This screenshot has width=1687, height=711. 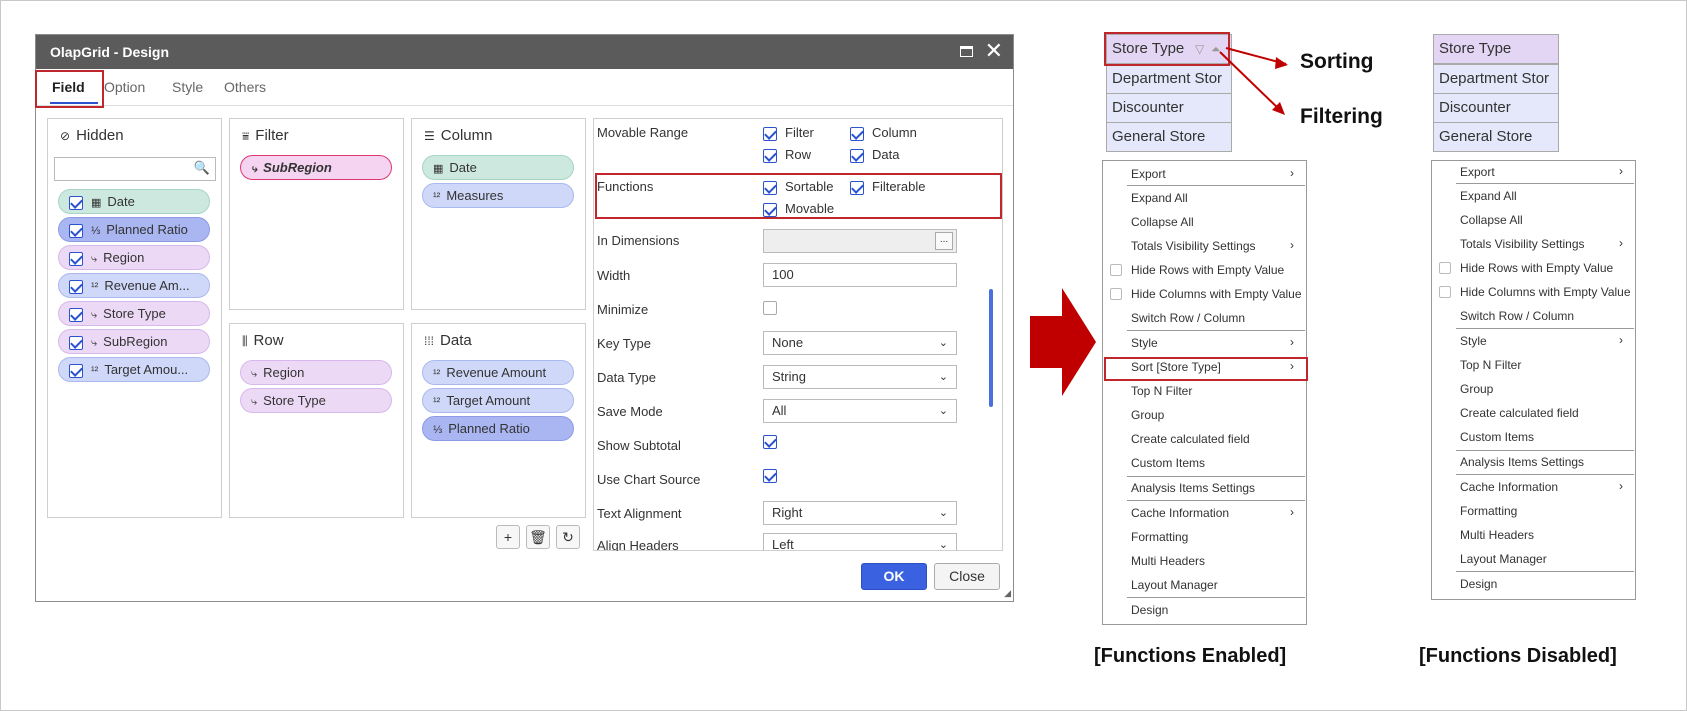 What do you see at coordinates (134, 229) in the screenshot?
I see `hidden-chip-planned-ratio: ⅓ Planned Ratio` at bounding box center [134, 229].